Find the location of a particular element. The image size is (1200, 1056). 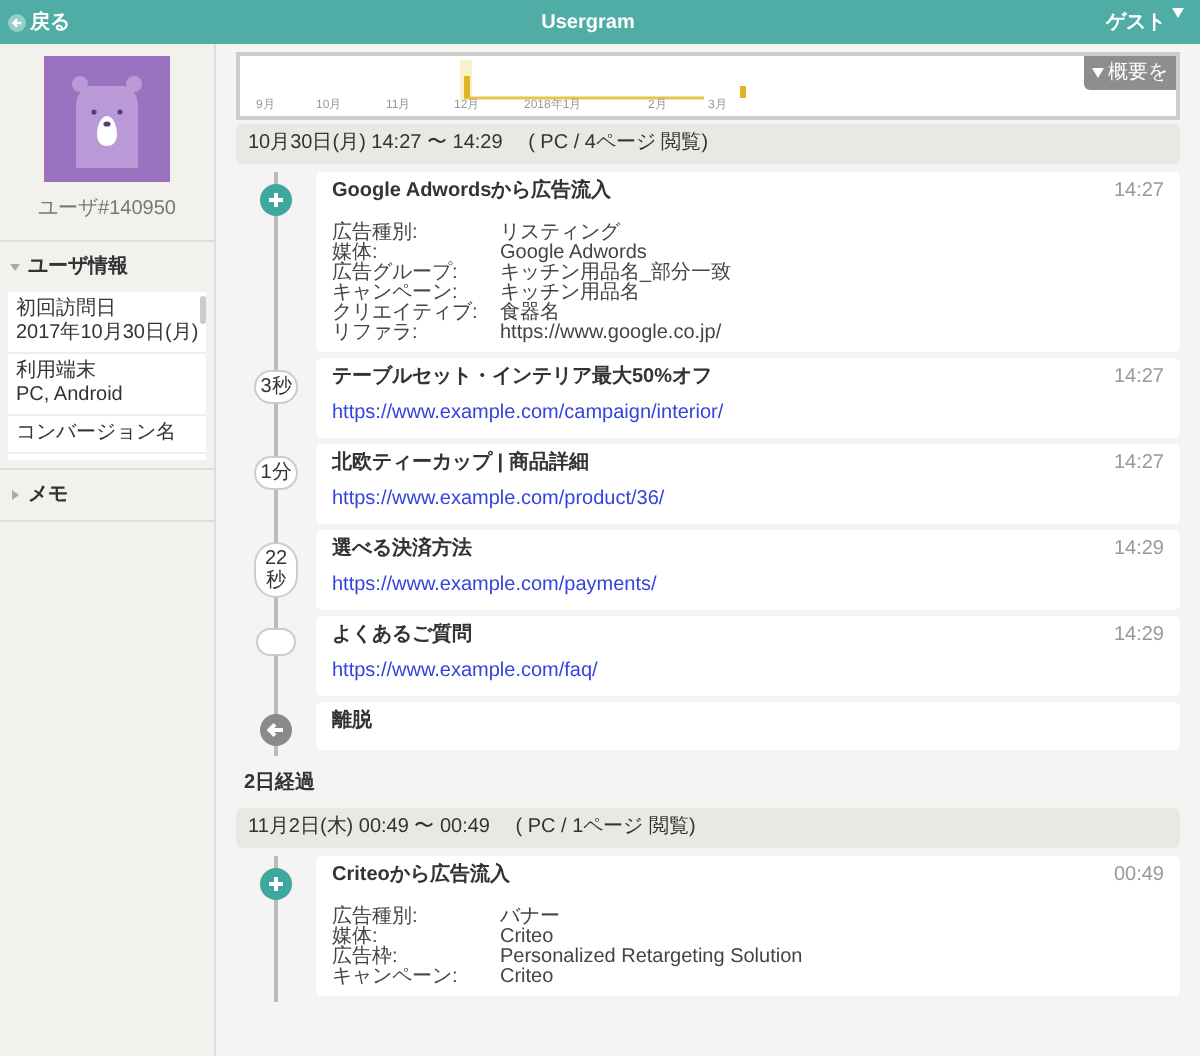

user-id: ユーザ#140950 is located at coordinates (107, 210).